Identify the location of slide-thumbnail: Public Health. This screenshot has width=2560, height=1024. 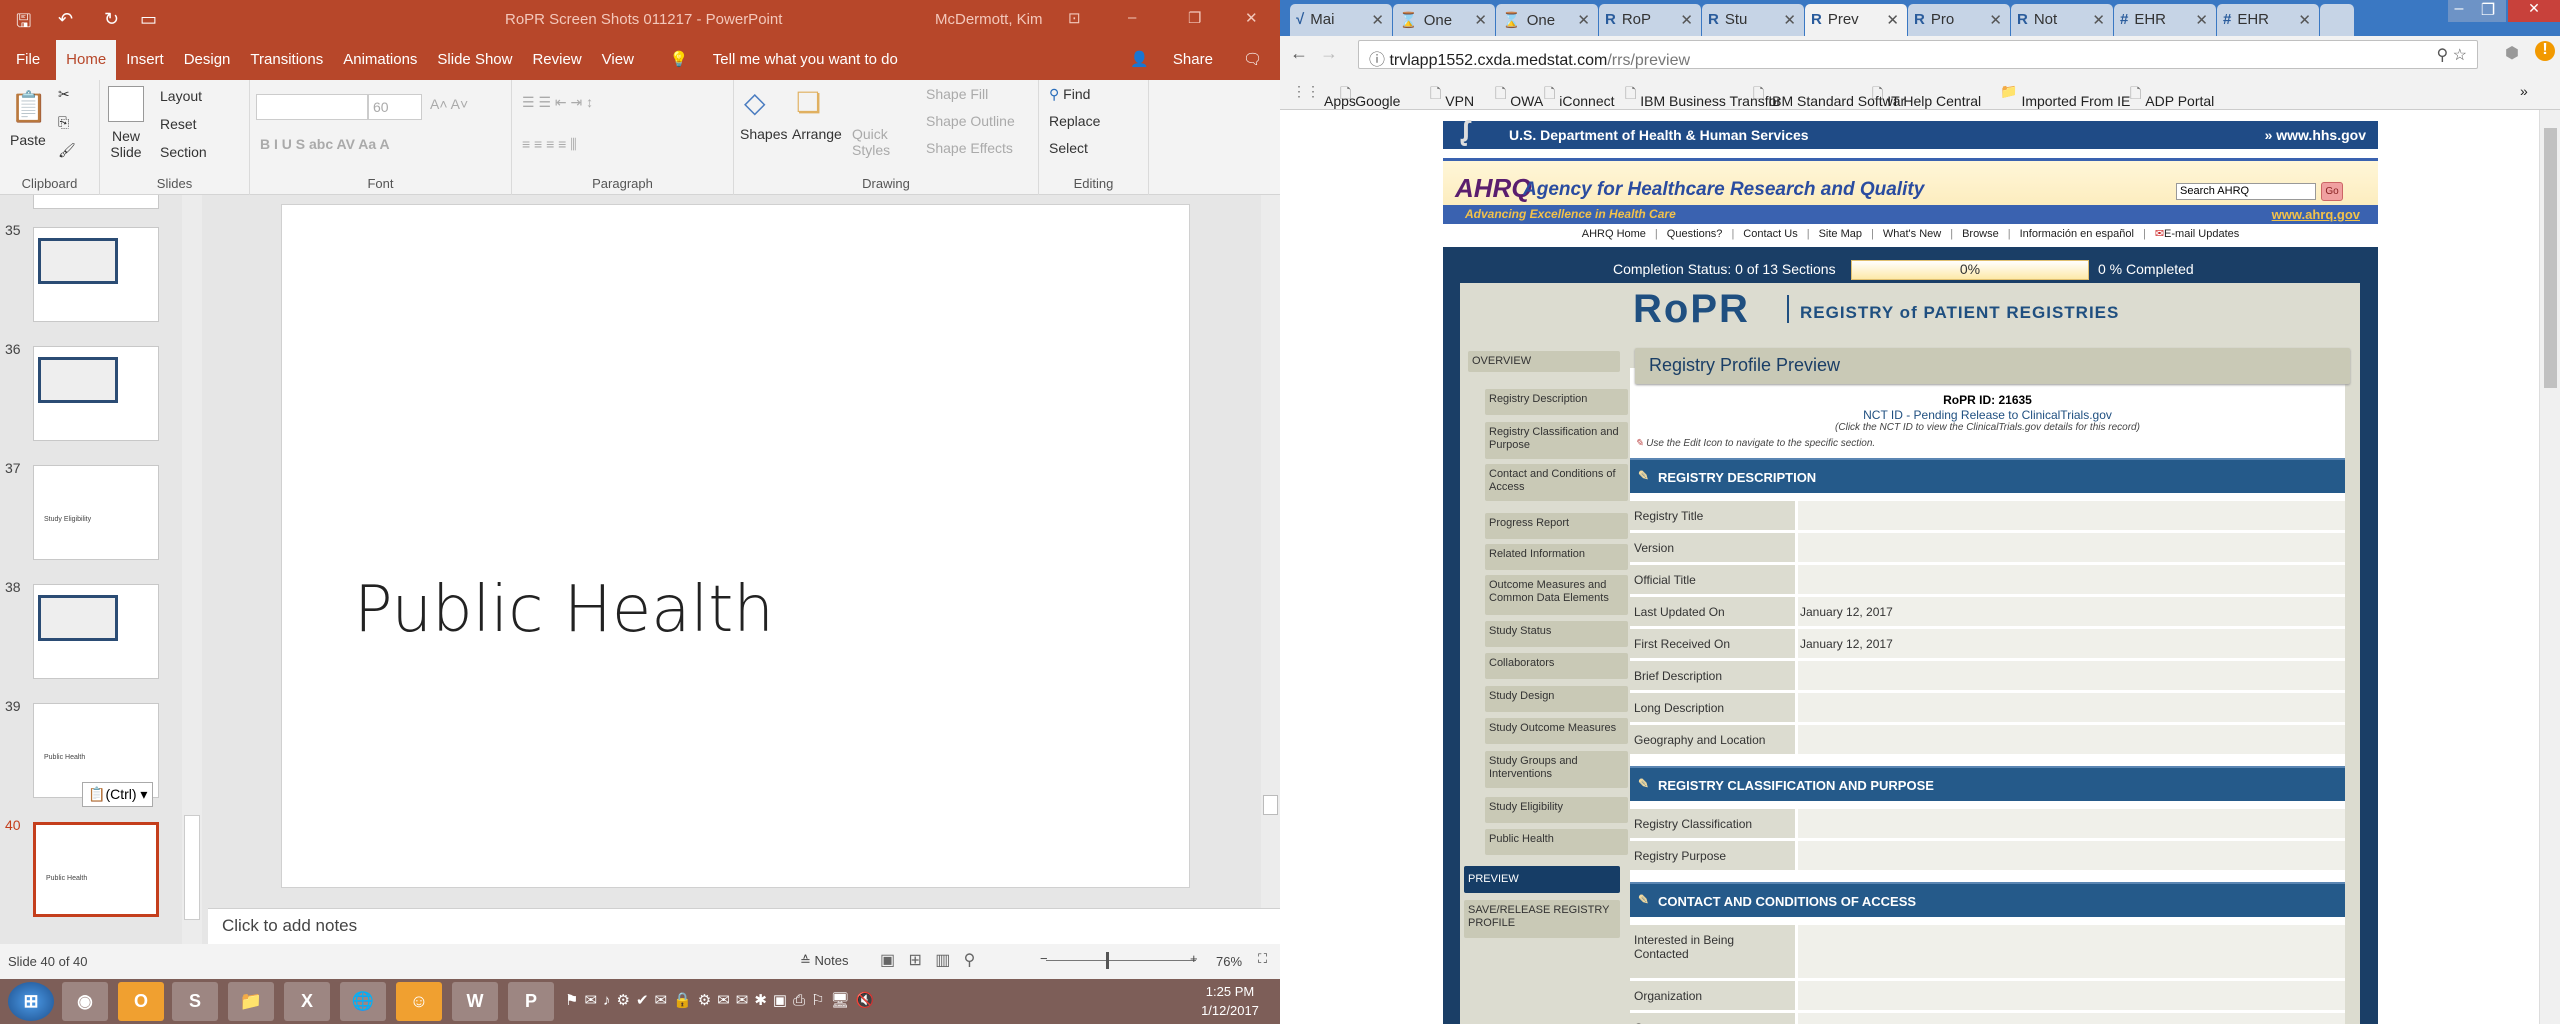
(96, 869).